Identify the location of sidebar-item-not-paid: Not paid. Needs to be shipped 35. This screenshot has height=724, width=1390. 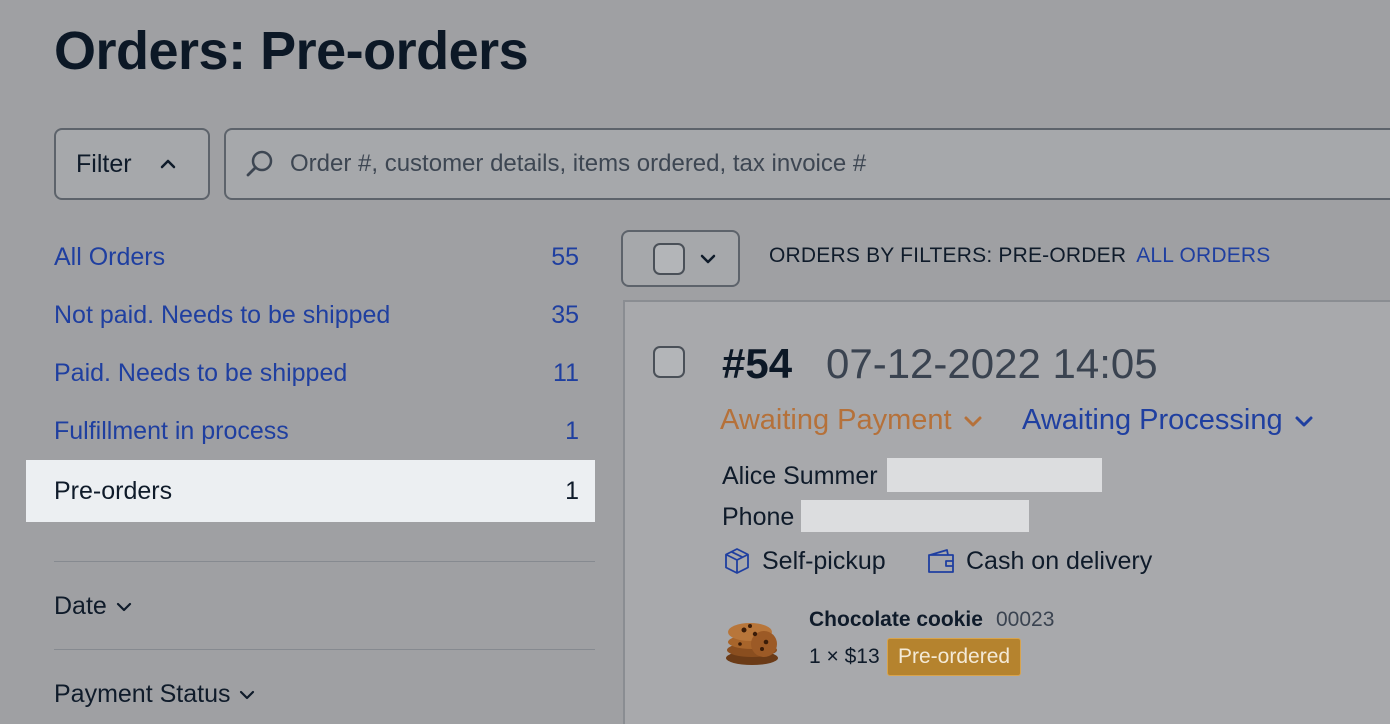
(310, 315).